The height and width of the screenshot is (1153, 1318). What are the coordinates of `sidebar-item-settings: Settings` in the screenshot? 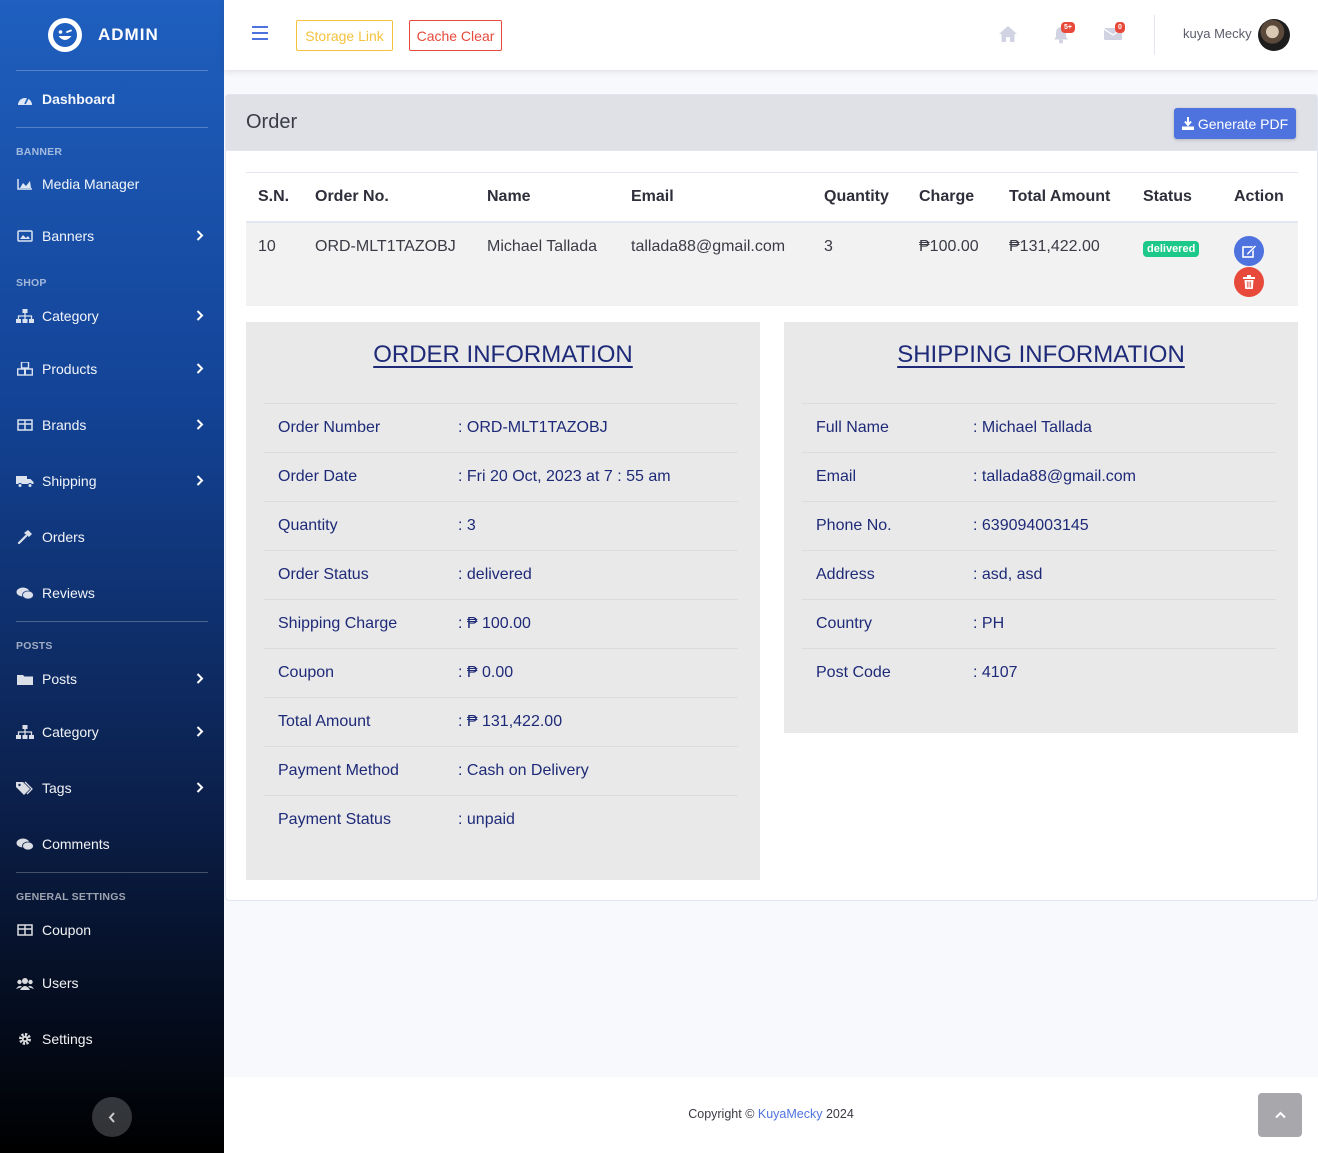 It's located at (112, 1039).